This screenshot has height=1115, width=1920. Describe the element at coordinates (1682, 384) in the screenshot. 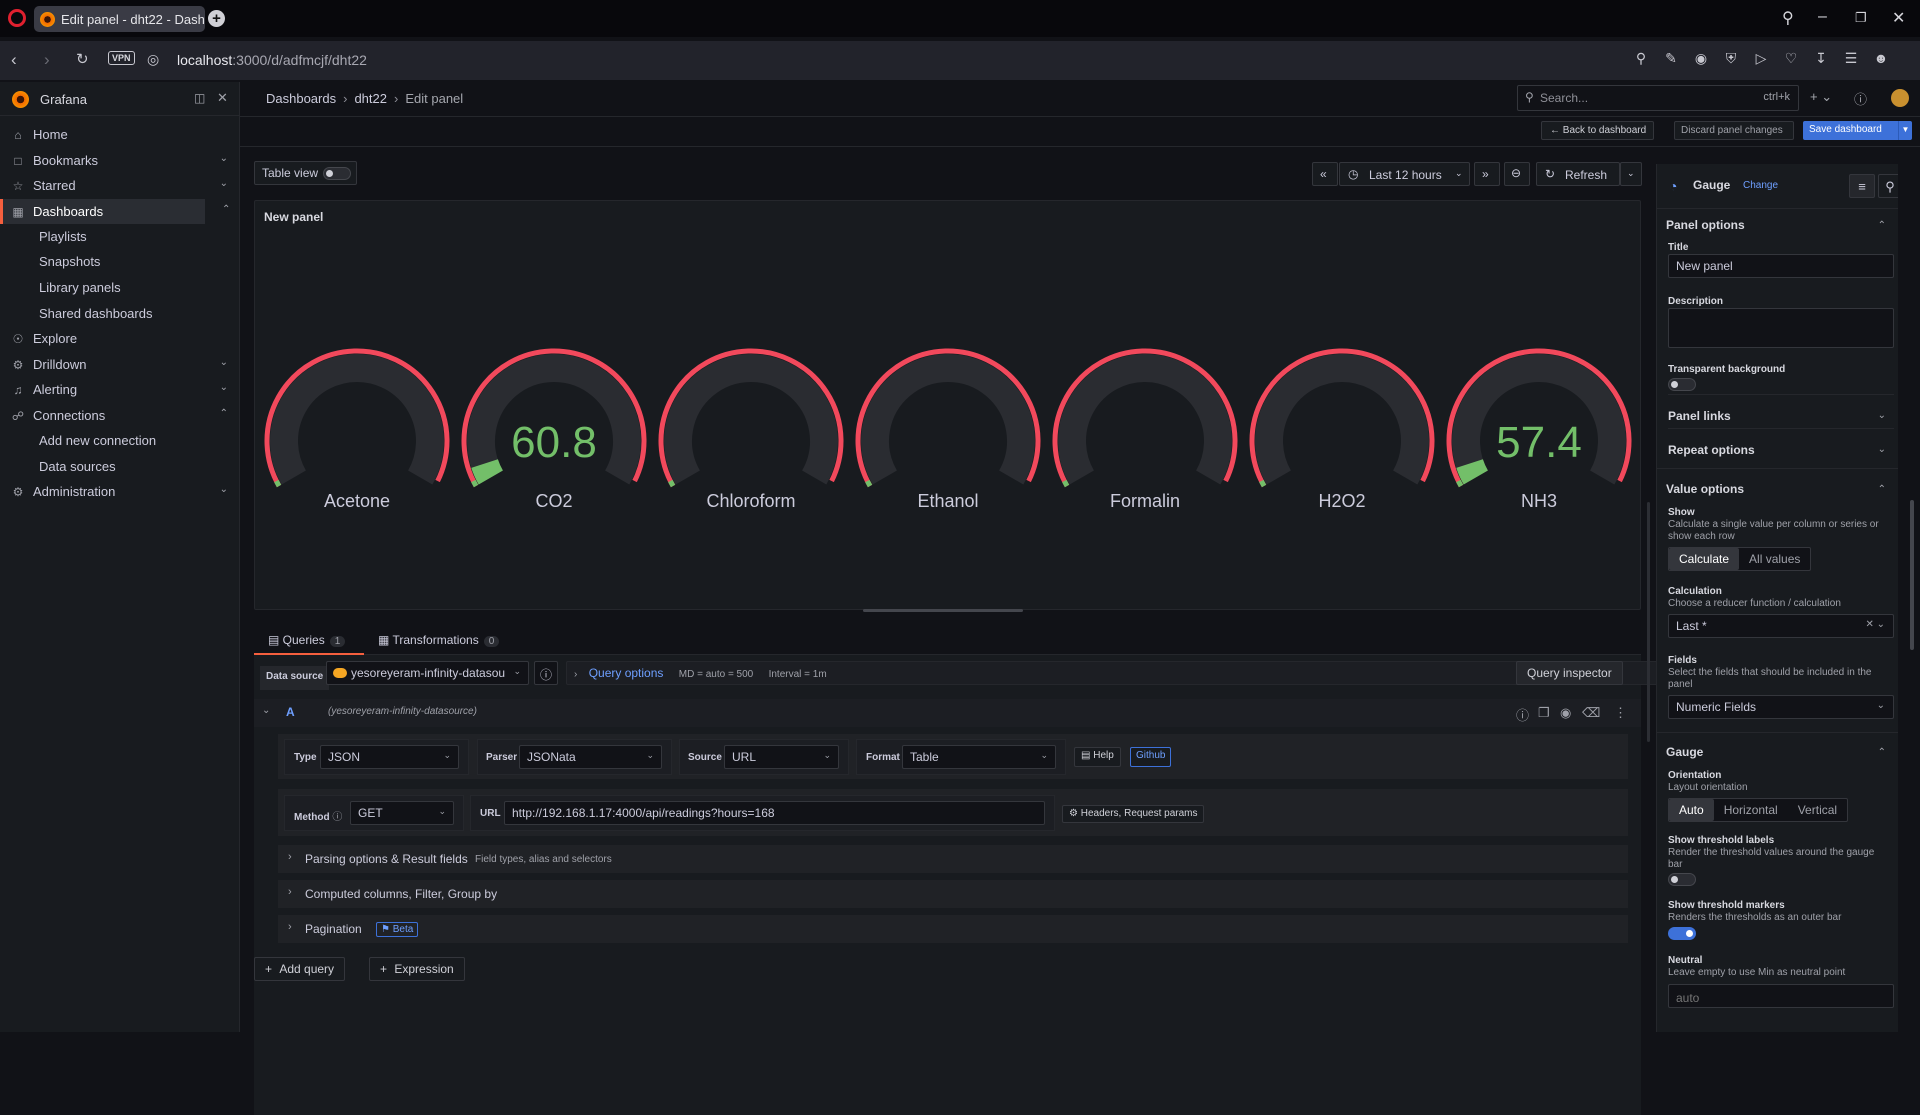

I see `transparent-toggle` at that location.